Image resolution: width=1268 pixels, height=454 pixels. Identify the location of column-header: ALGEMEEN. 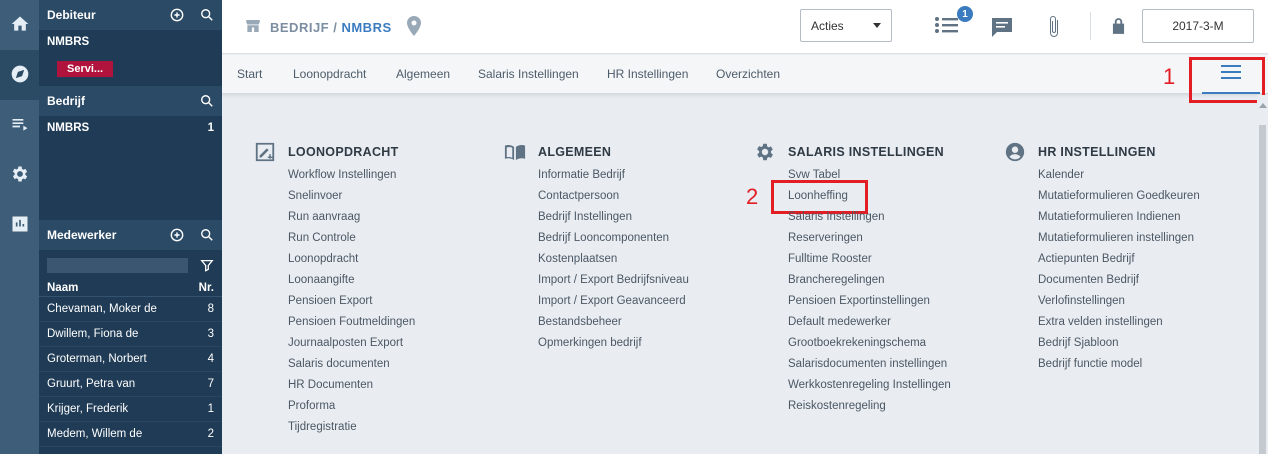
(596, 152).